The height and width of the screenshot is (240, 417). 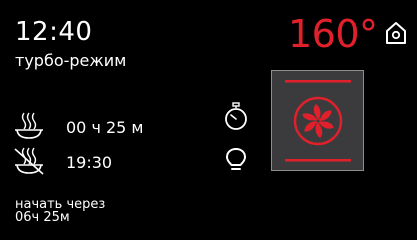 I want to click on end-time-value: 19:30, so click(x=89, y=163).